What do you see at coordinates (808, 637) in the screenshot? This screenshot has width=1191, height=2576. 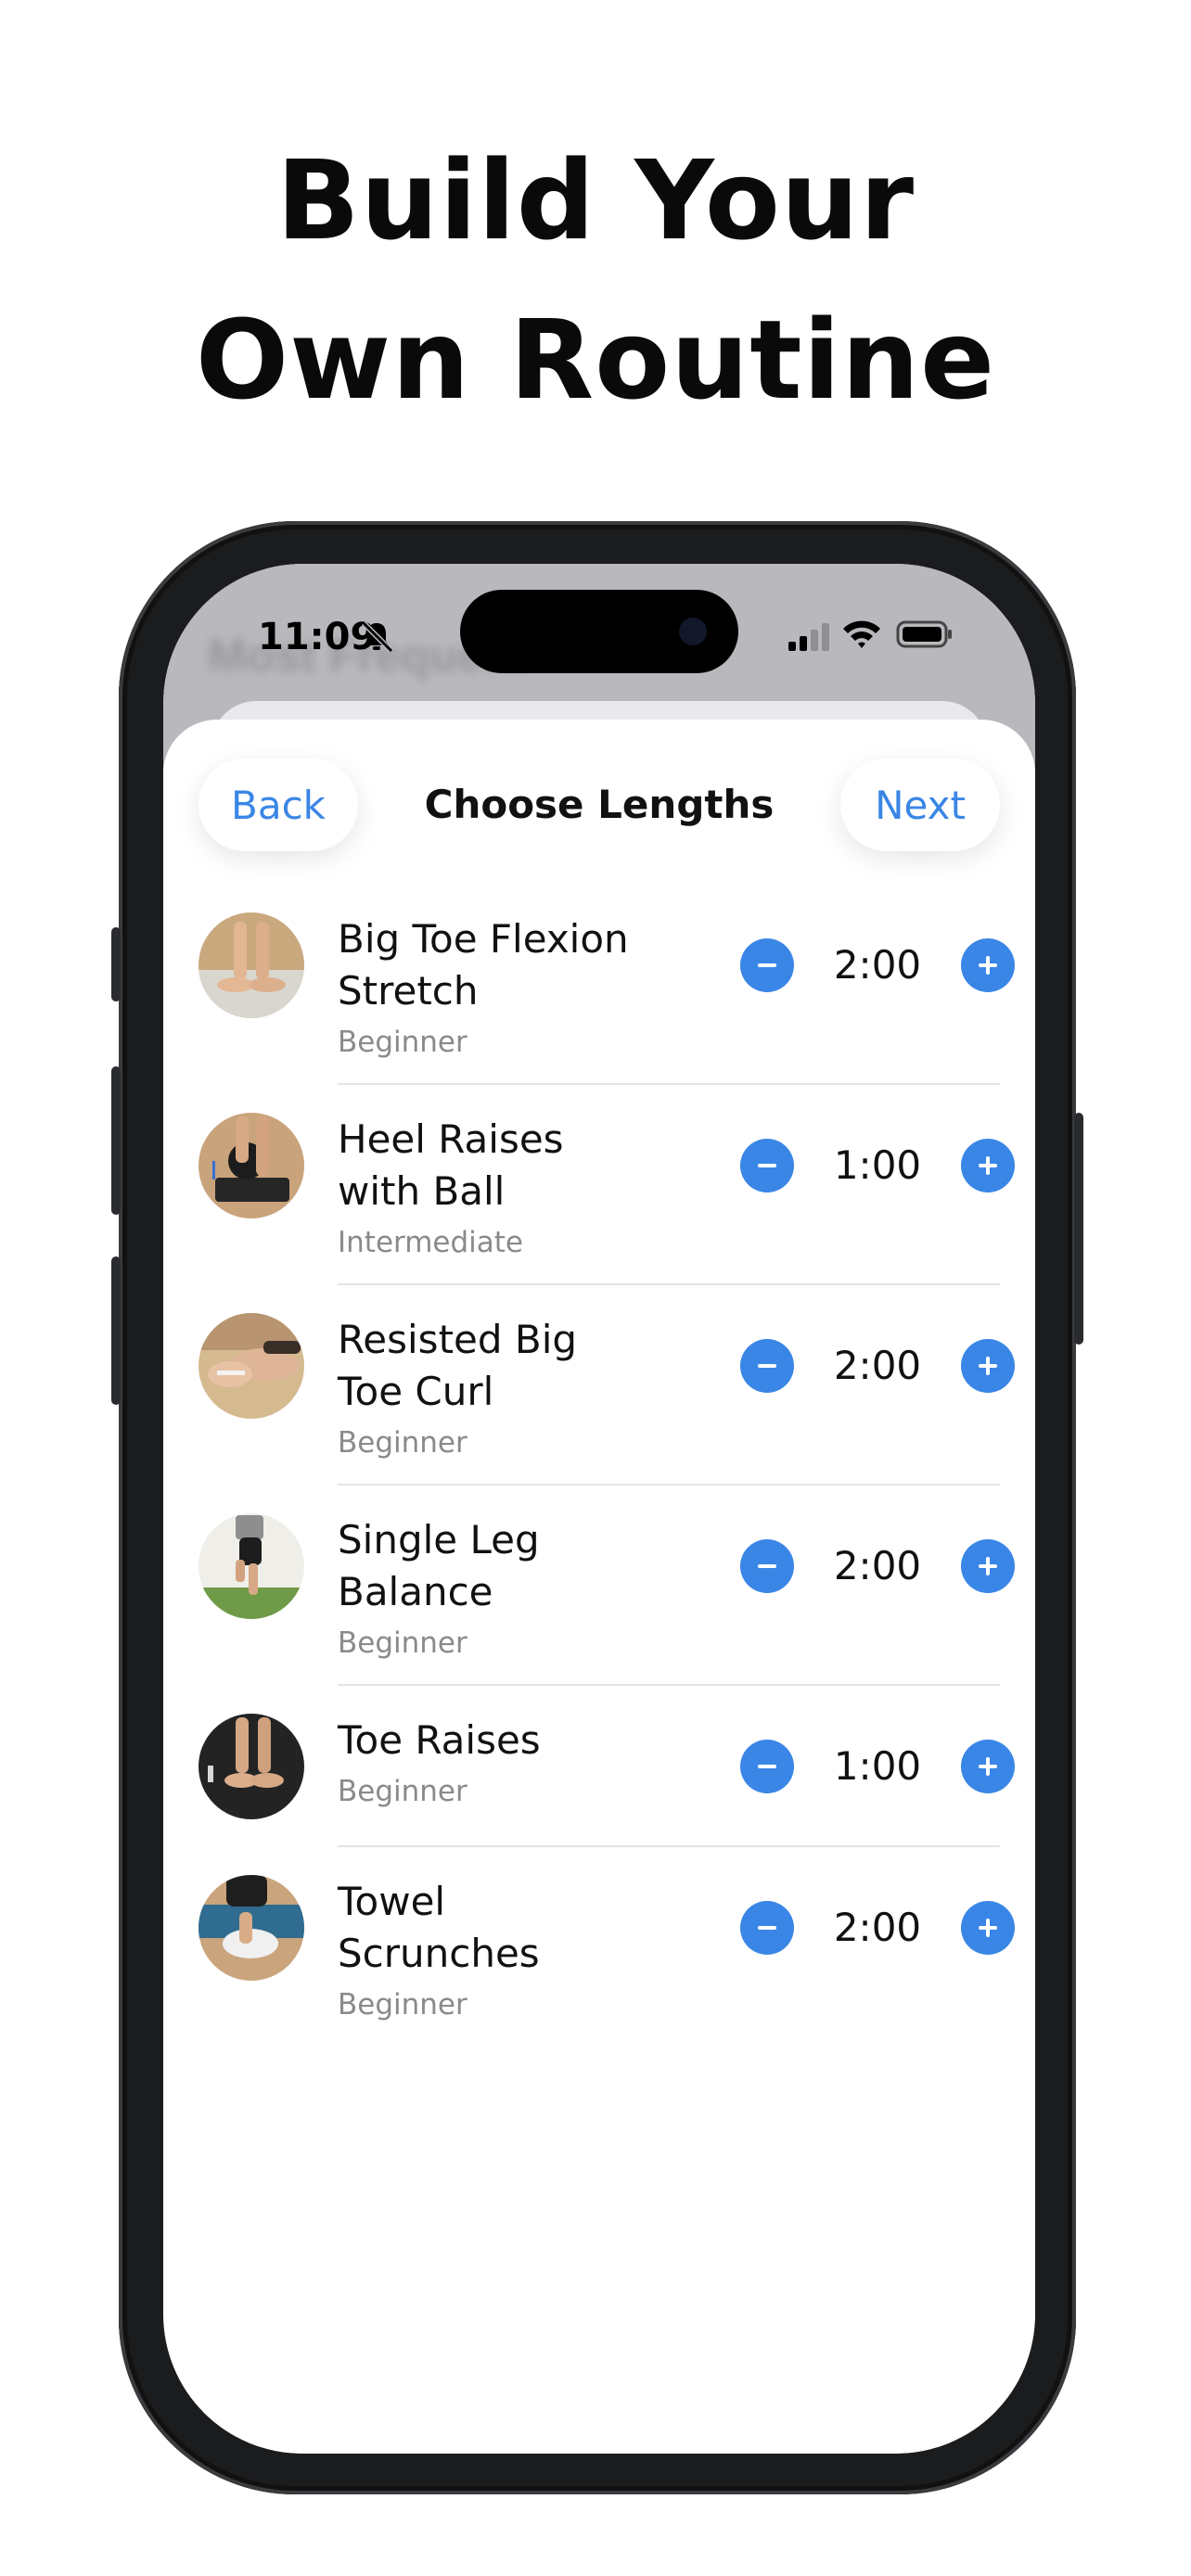 I see `cellular-signal-icon` at bounding box center [808, 637].